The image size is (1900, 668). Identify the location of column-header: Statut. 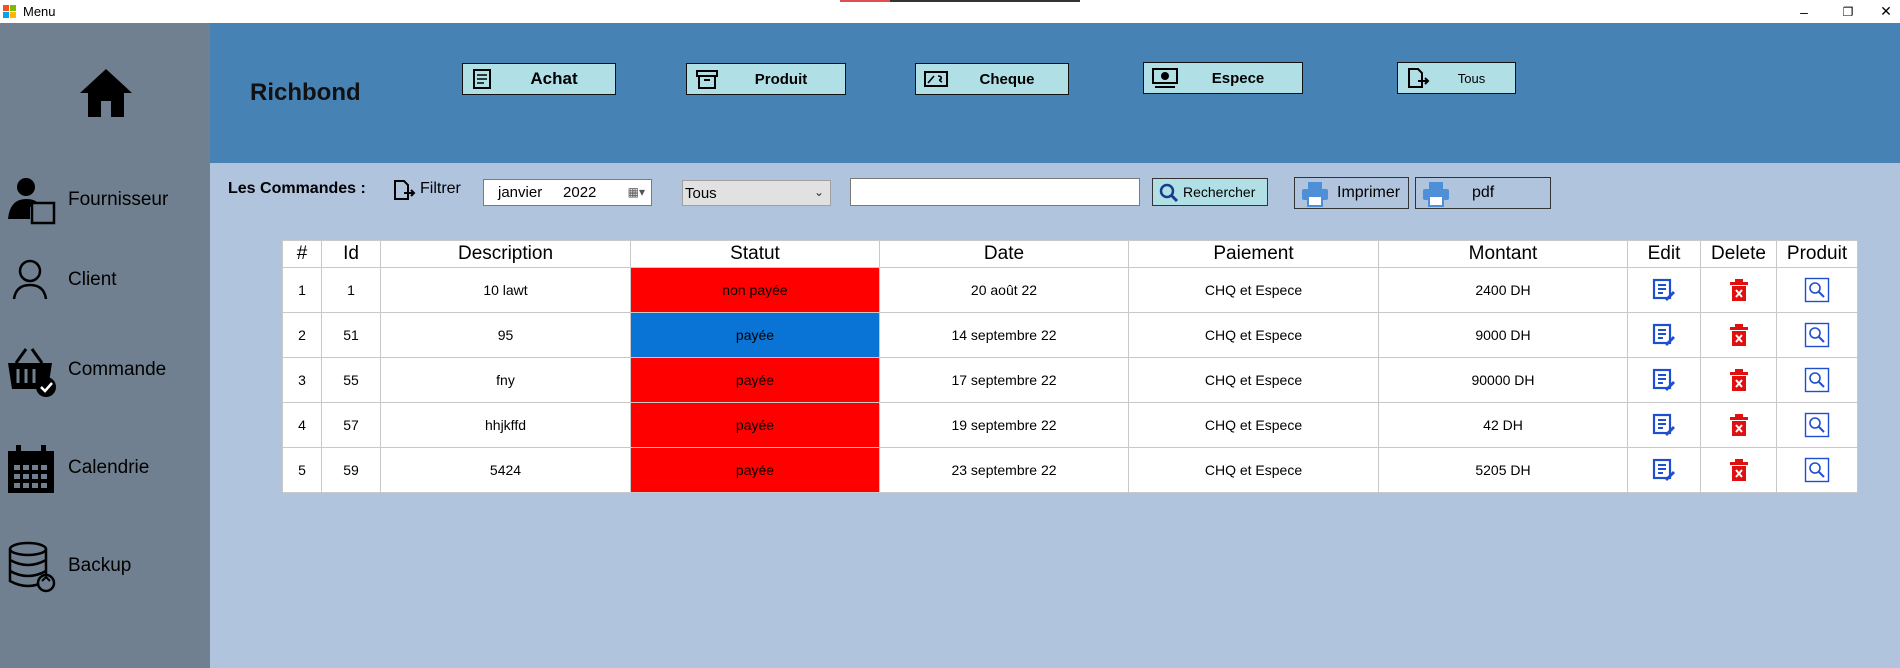
(755, 254).